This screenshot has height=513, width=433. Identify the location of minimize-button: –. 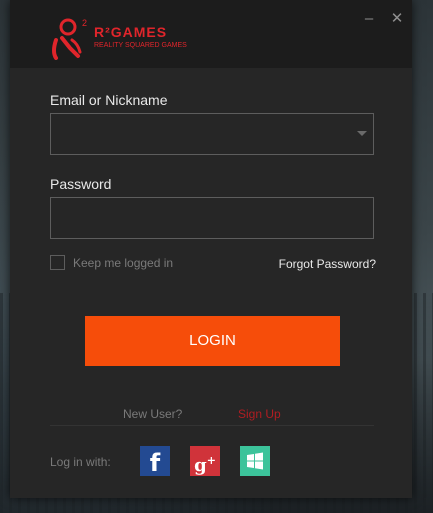
(369, 19).